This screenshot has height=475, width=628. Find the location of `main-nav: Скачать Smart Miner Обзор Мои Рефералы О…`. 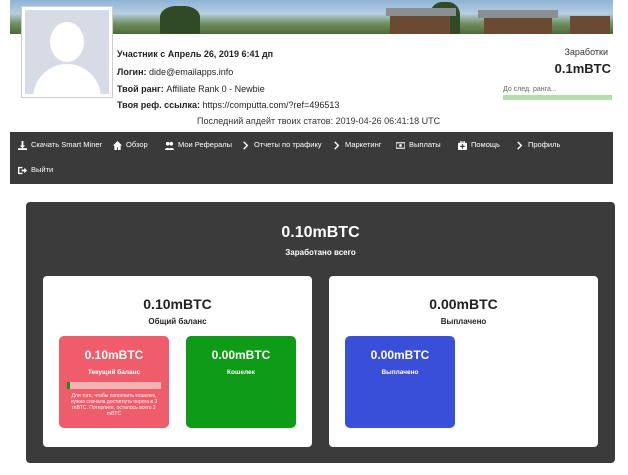

main-nav: Скачать Smart Miner Обзор Мои Рефералы О… is located at coordinates (311, 158).